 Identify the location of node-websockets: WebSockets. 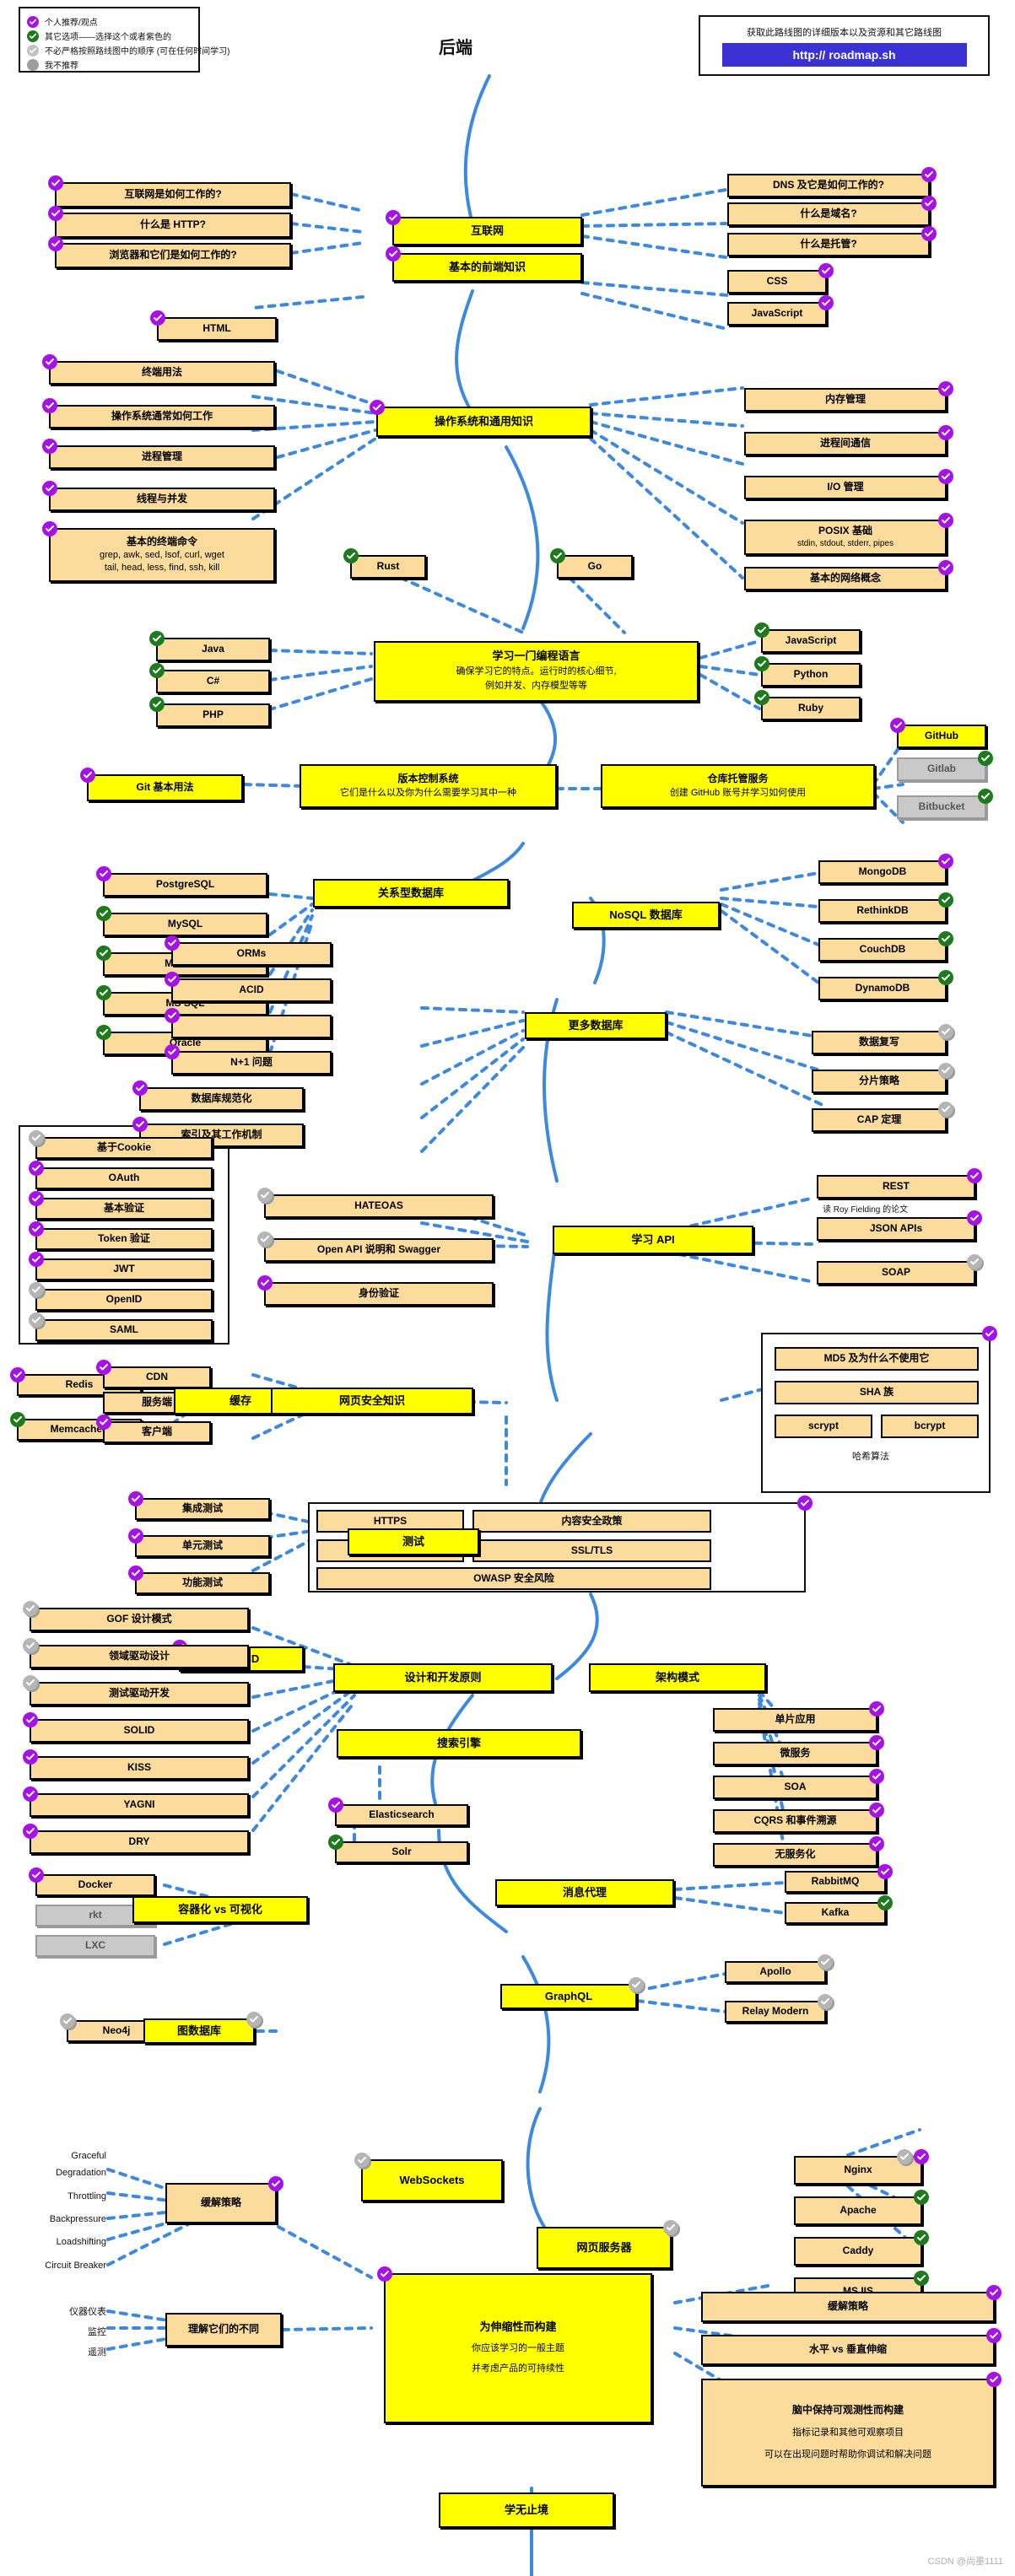
(429, 2177).